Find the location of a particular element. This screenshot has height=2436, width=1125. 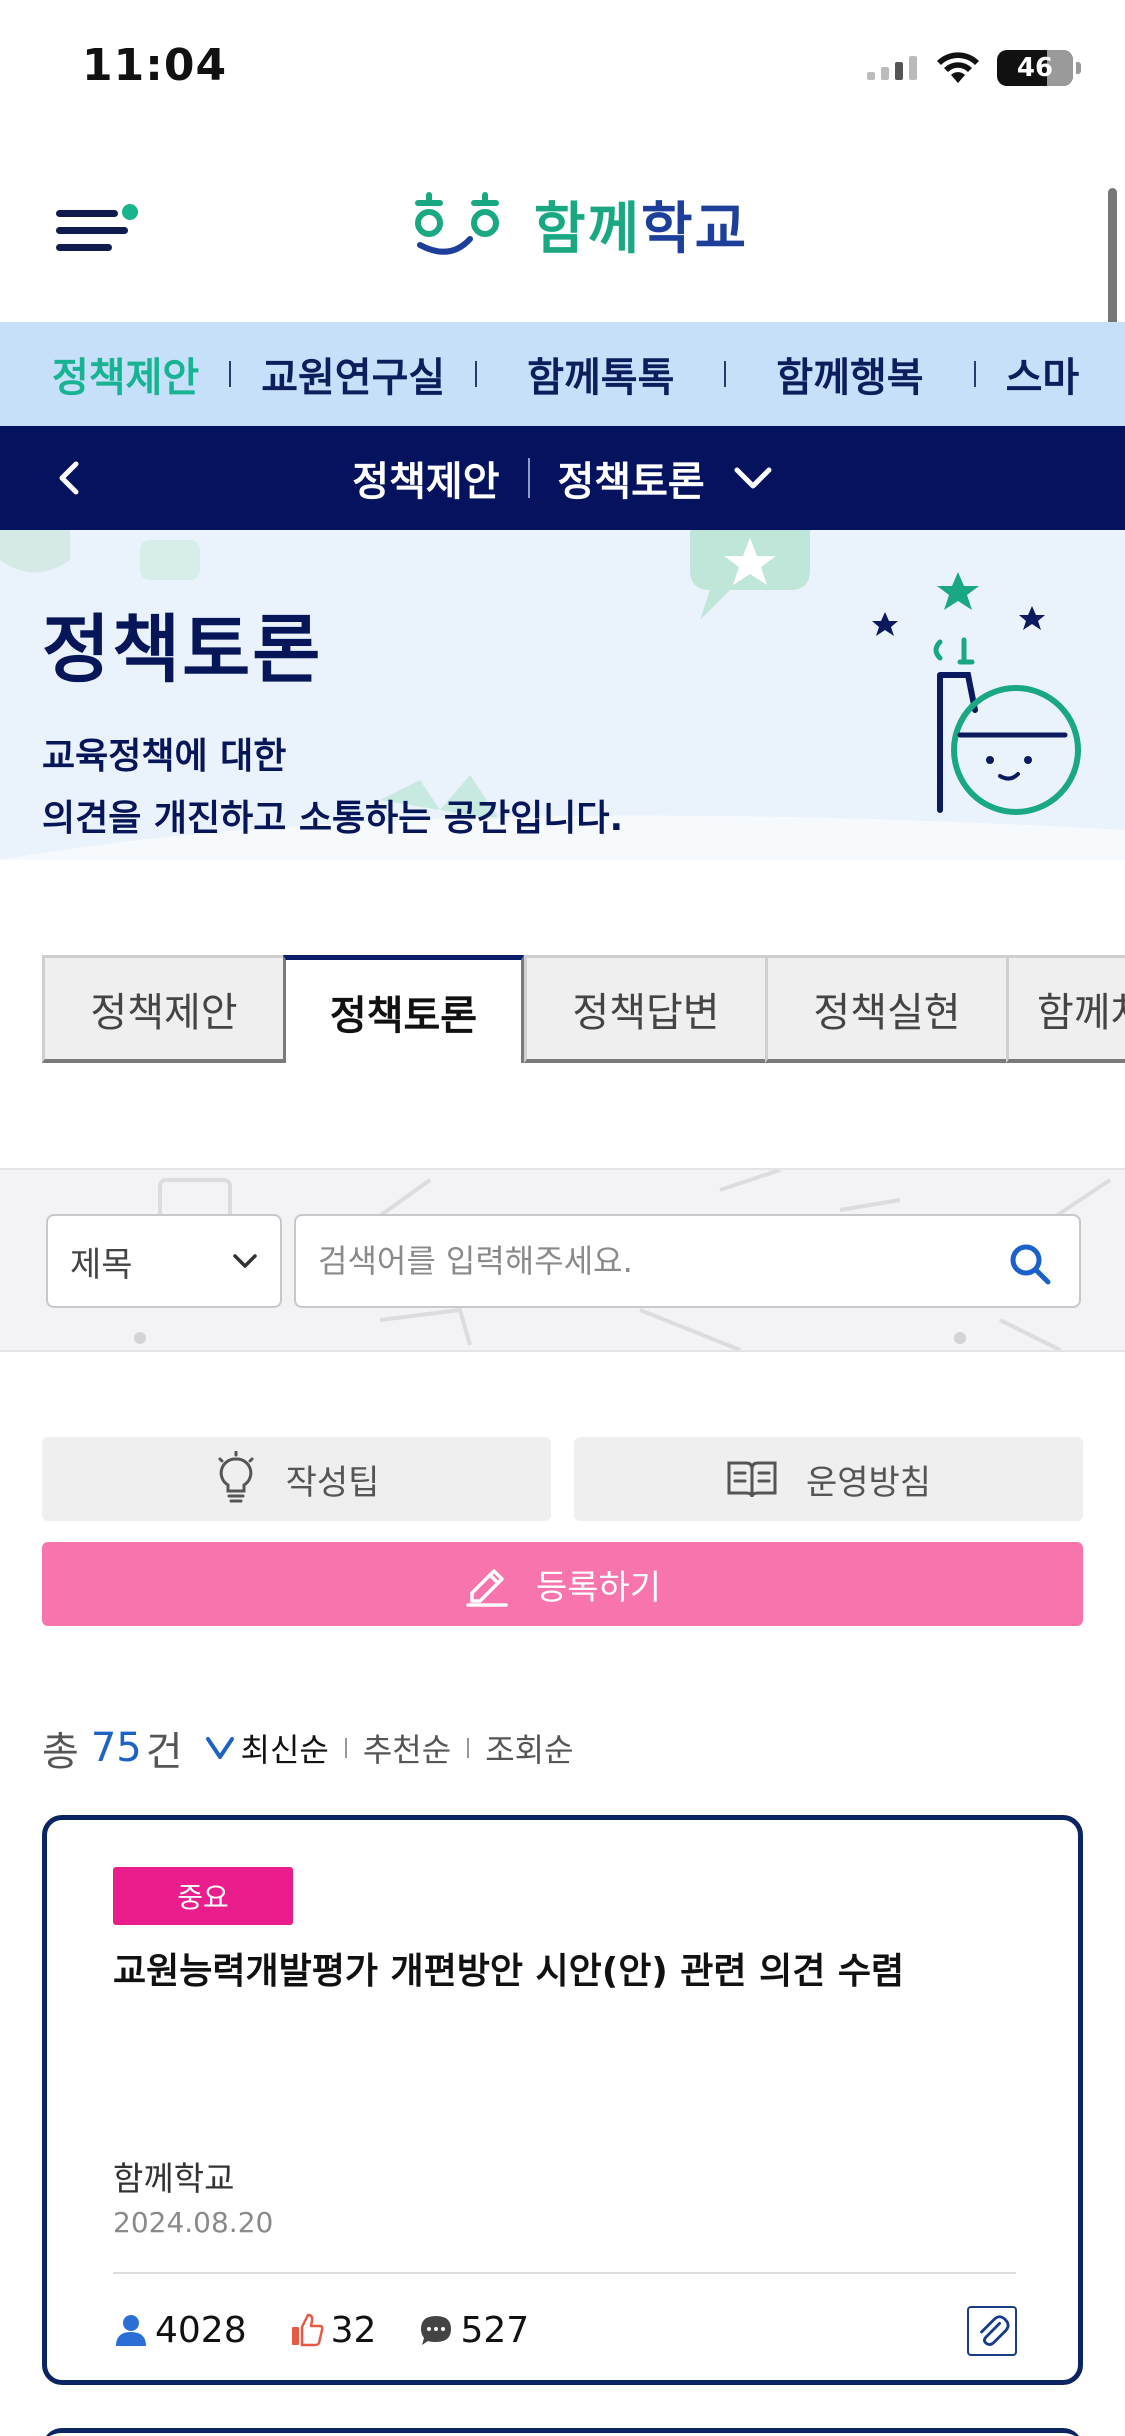

post-title: 교원능력개발평가 개편방안 시안(안) 관련 의견 수렴 is located at coordinates (508, 1968).